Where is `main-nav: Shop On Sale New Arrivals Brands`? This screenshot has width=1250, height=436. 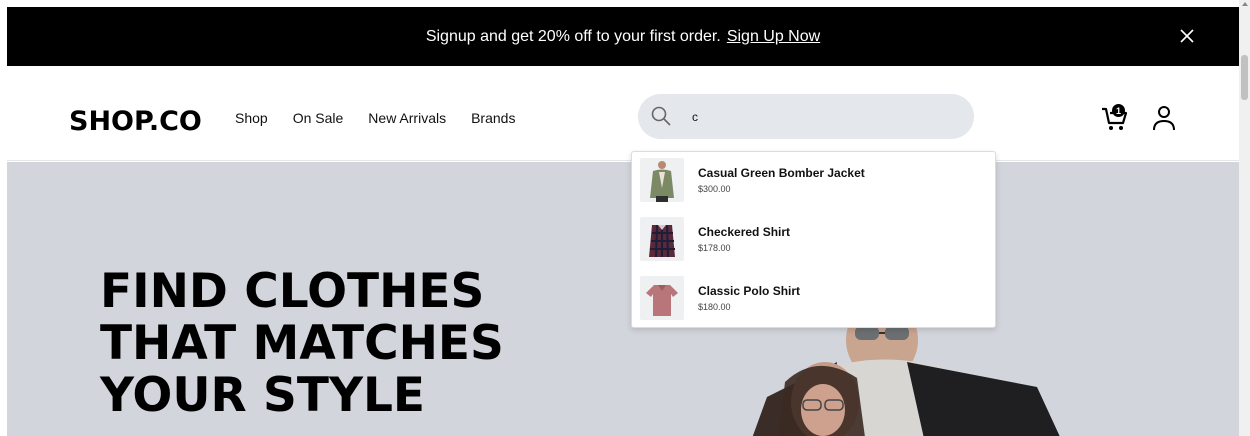 main-nav: Shop On Sale New Arrivals Brands is located at coordinates (375, 118).